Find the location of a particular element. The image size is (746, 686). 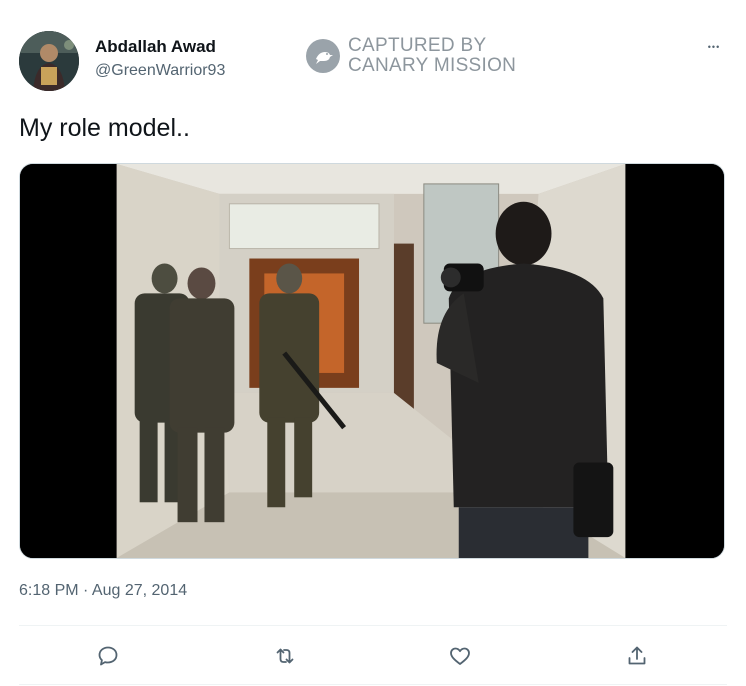

author-display-name: Abdallah Awad is located at coordinates (155, 47).